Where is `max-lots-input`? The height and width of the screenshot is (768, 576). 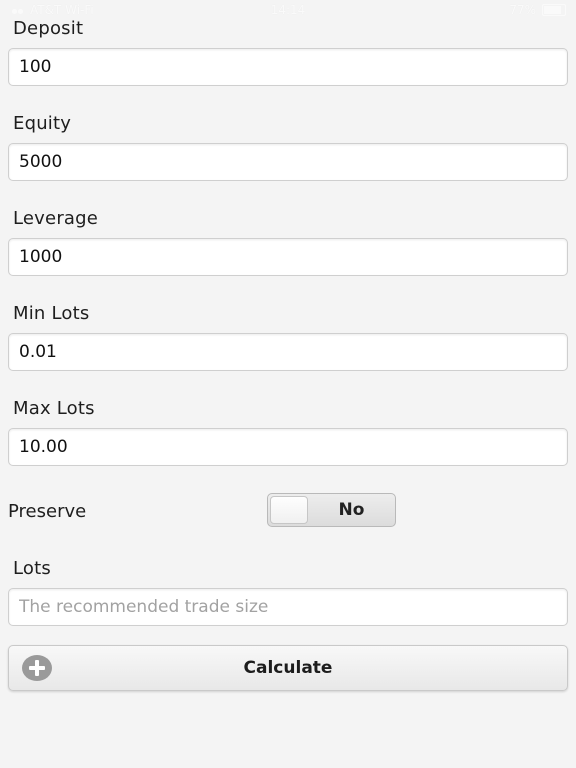 max-lots-input is located at coordinates (288, 447).